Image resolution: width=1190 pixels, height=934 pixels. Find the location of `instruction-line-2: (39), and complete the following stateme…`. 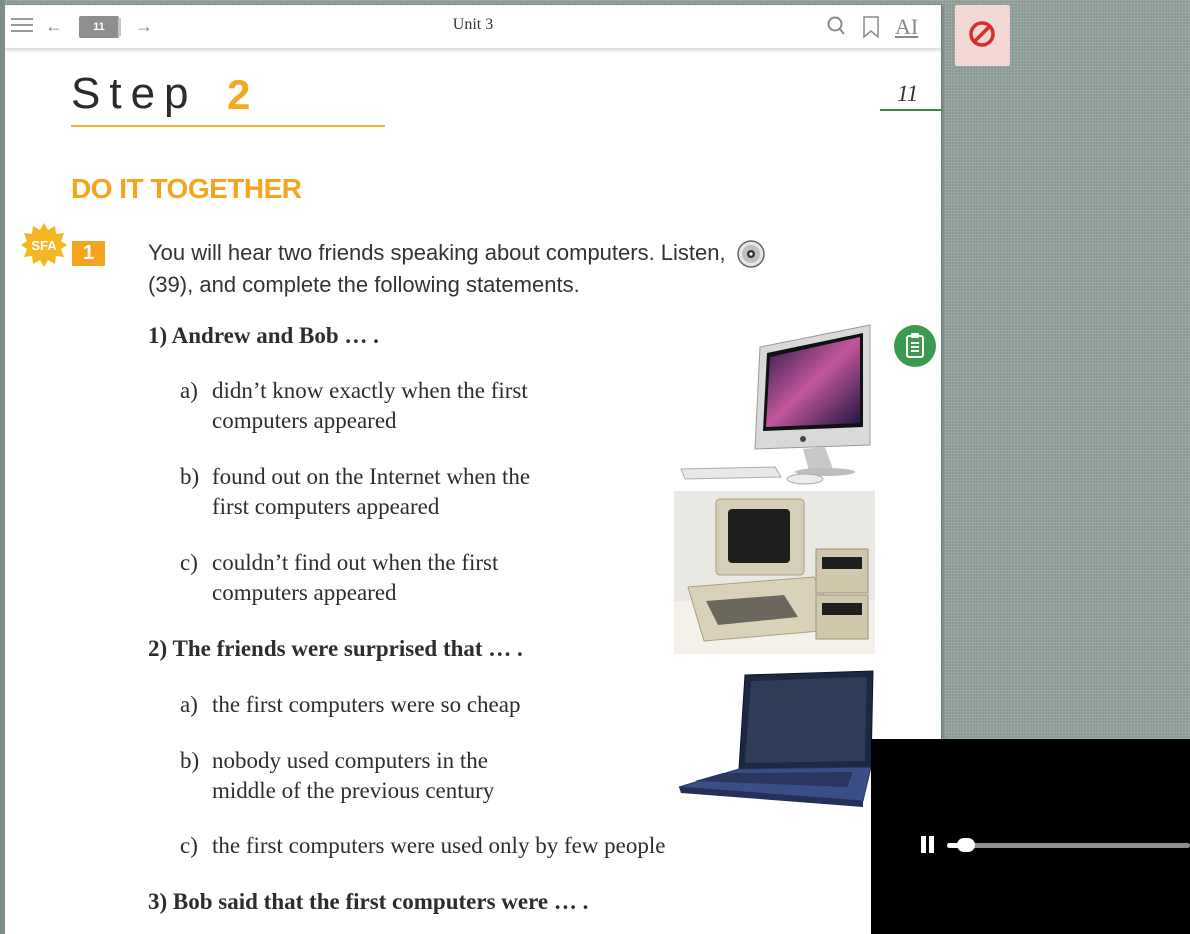

instruction-line-2: (39), and complete the following stateme… is located at coordinates (364, 285).